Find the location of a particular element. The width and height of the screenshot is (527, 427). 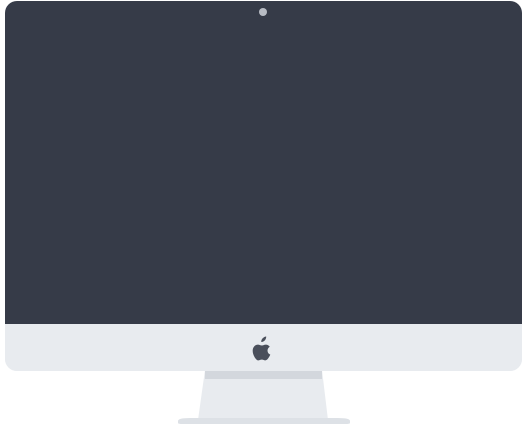

stand-base is located at coordinates (264, 421).